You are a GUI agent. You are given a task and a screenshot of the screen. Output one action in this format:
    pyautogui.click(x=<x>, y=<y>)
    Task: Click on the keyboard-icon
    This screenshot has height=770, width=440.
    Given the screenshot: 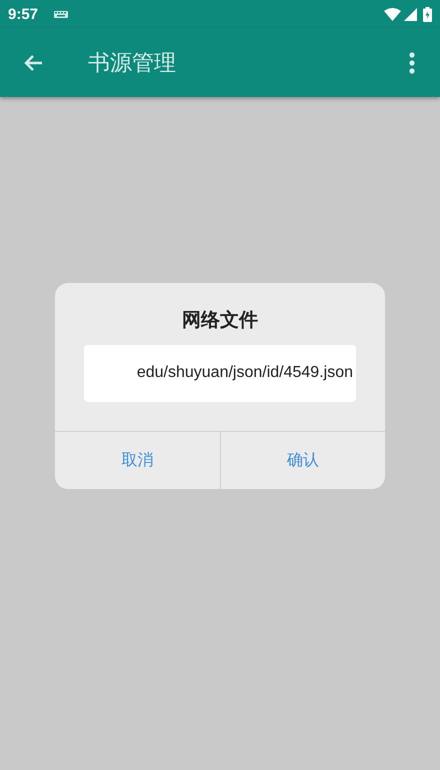 What is the action you would take?
    pyautogui.click(x=61, y=14)
    